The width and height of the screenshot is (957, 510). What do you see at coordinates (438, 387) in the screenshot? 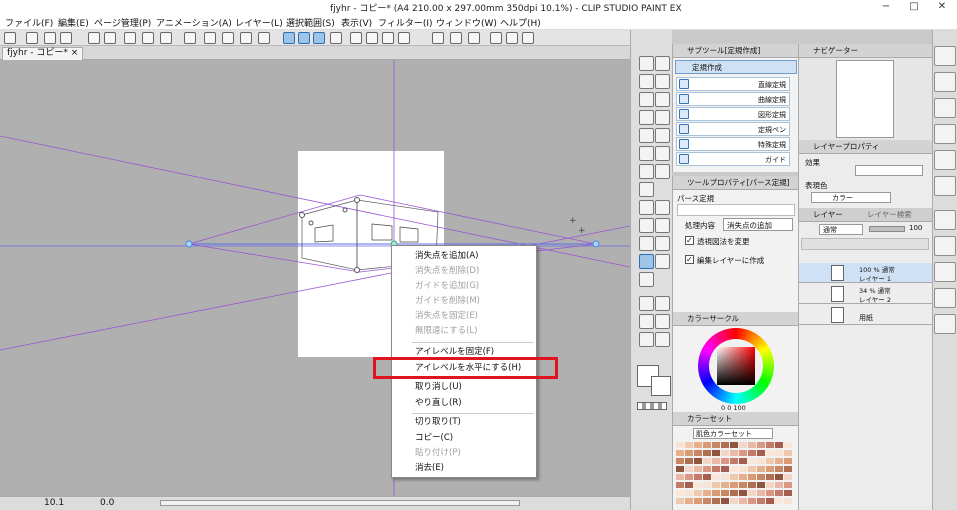
I see `menu-undo: 取り消し(U)` at bounding box center [438, 387].